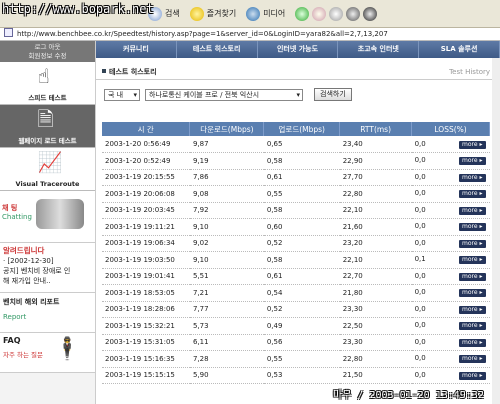  What do you see at coordinates (319, 13) in the screenshot?
I see `mail-icon` at bounding box center [319, 13].